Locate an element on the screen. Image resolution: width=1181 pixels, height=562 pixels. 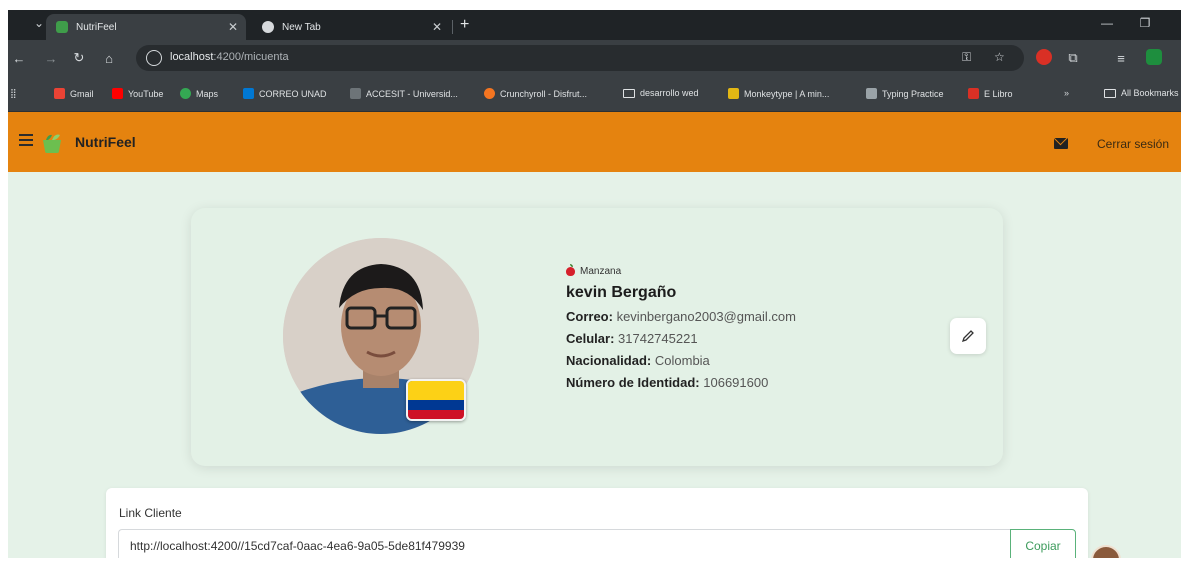
id-number-value: 106691600 is located at coordinates (736, 382).